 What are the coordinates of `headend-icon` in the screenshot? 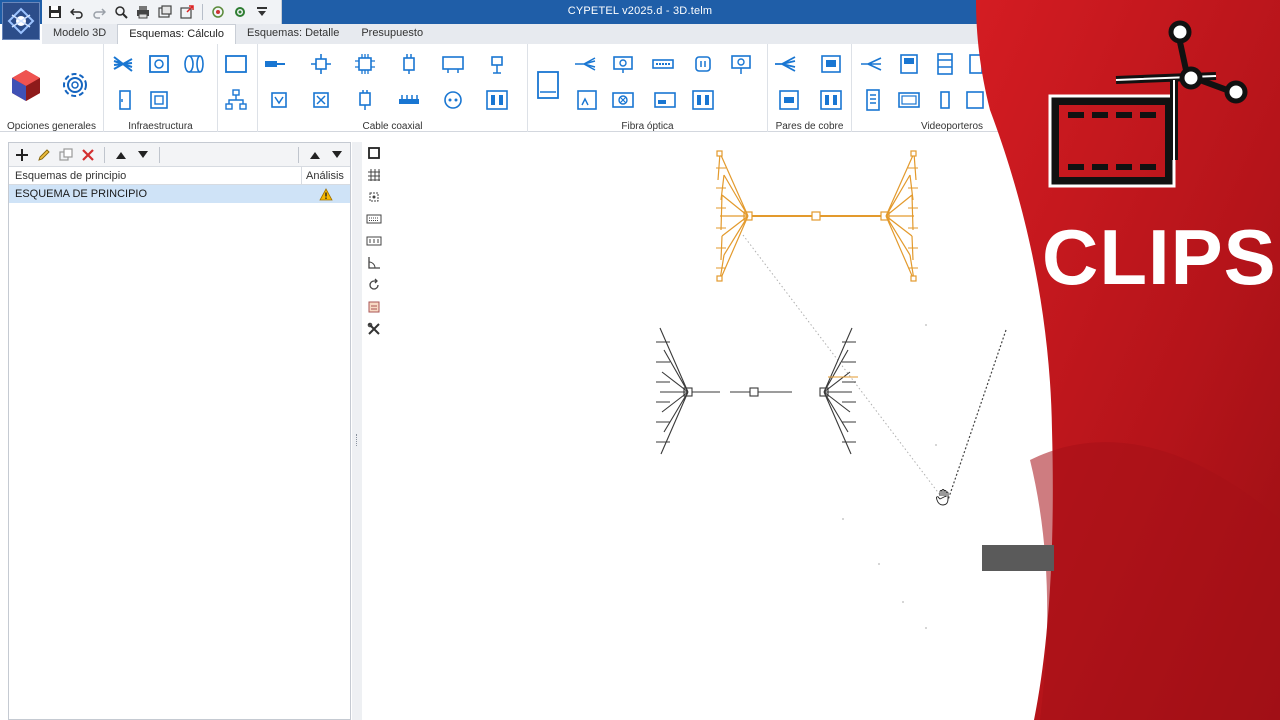 It's located at (453, 64).